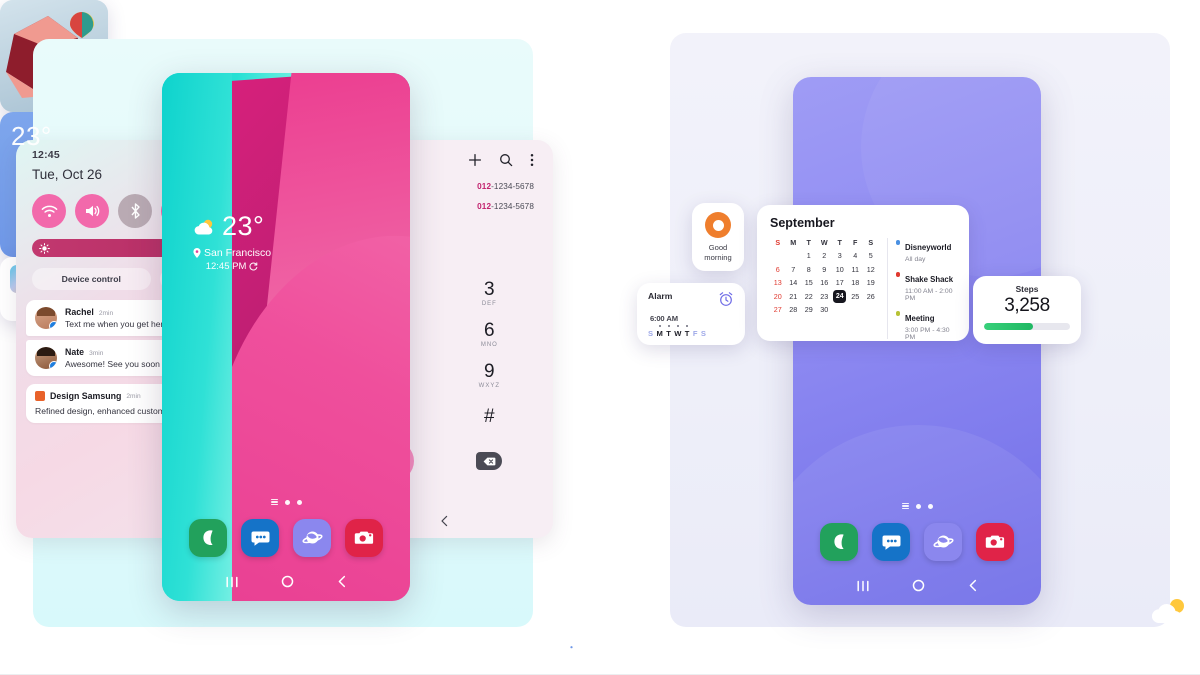 The height and width of the screenshot is (675, 1200). Describe the element at coordinates (926, 250) in the screenshot. I see `calendar-event: Disneyworld All day` at that location.